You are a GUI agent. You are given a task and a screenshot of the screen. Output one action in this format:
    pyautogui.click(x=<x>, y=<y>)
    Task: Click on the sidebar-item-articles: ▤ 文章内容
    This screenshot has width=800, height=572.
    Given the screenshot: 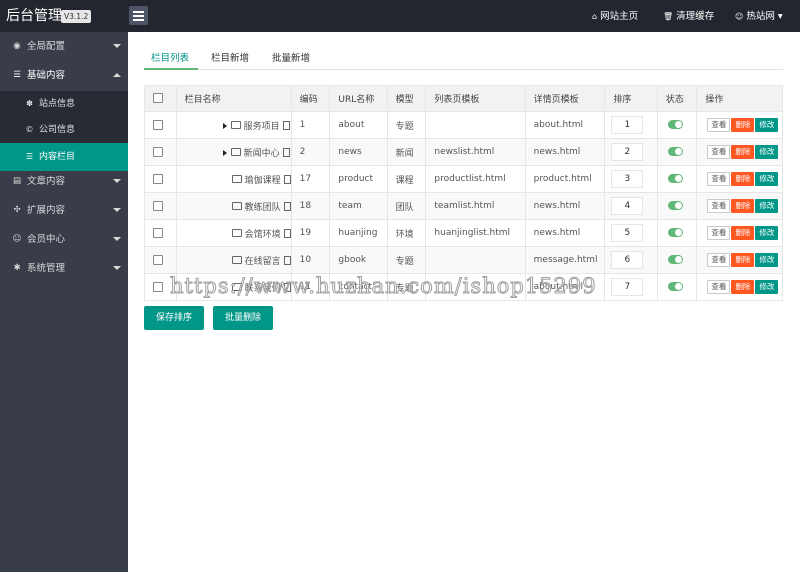 What is the action you would take?
    pyautogui.click(x=64, y=181)
    